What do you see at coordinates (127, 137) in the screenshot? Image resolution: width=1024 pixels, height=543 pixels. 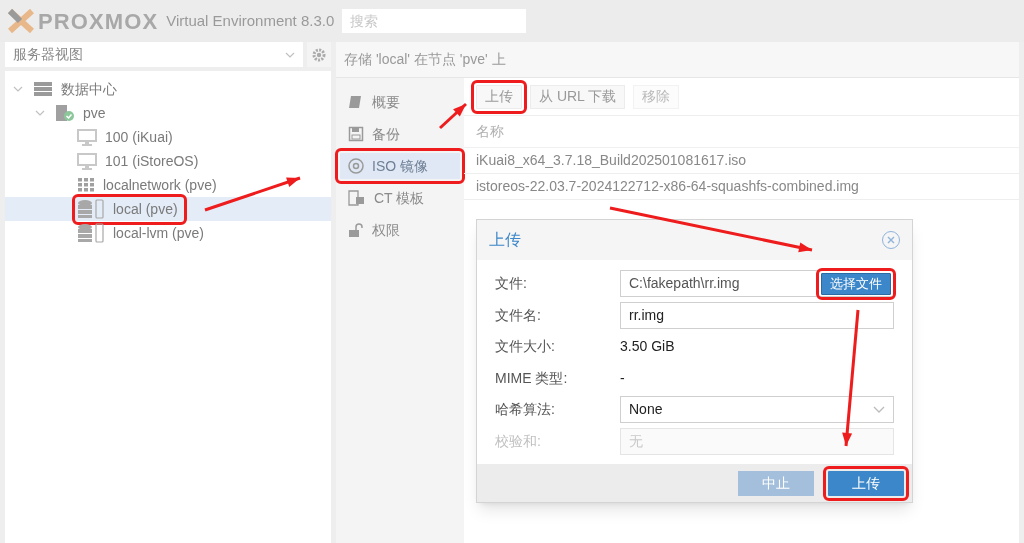 I see `tree-item-label: 100 (iKuai)` at bounding box center [127, 137].